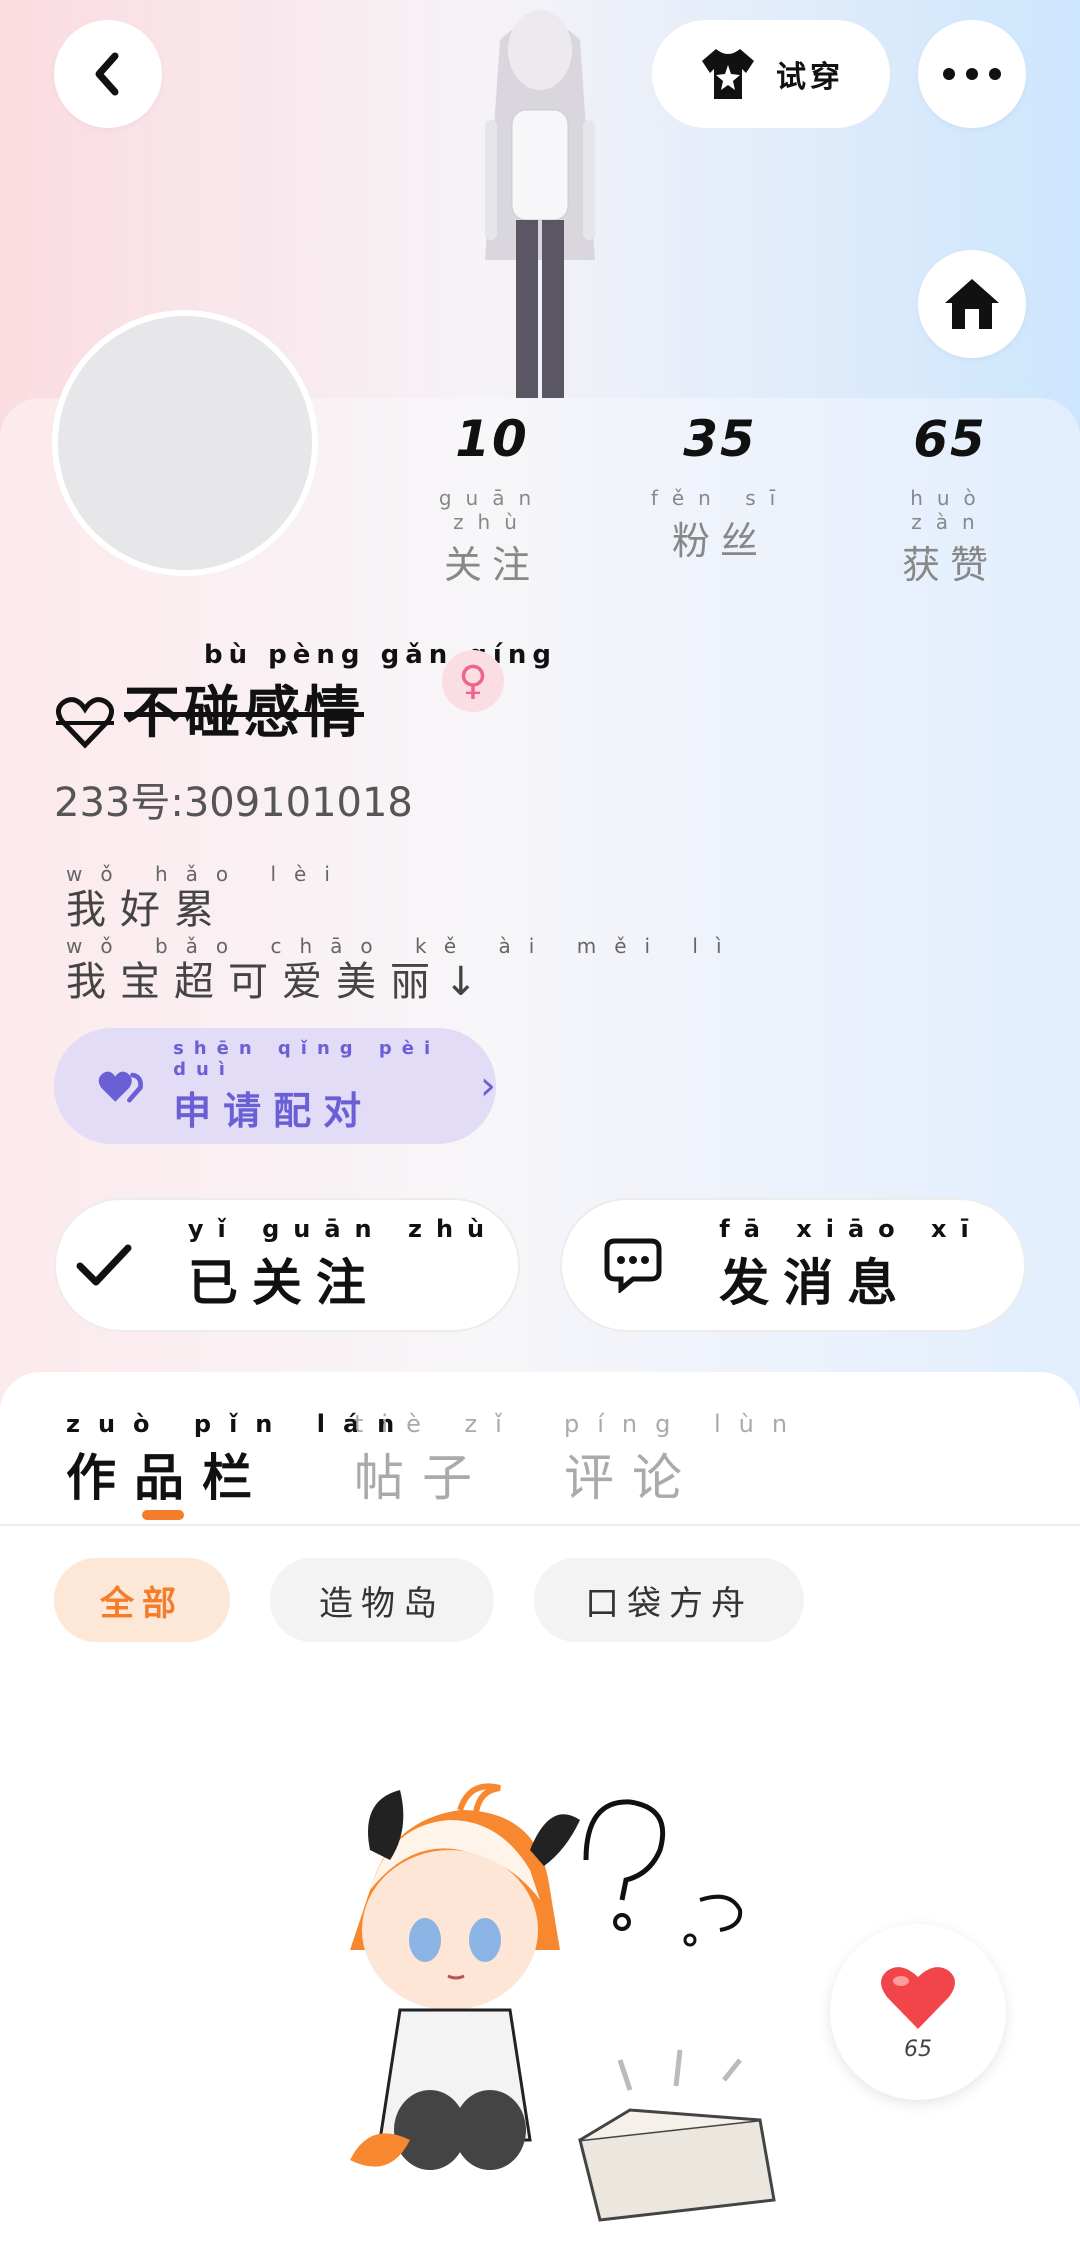 Image resolution: width=1080 pixels, height=2268 pixels. Describe the element at coordinates (437, 1424) in the screenshot. I see `tab-posts-pinyin: tiè zǐ` at that location.